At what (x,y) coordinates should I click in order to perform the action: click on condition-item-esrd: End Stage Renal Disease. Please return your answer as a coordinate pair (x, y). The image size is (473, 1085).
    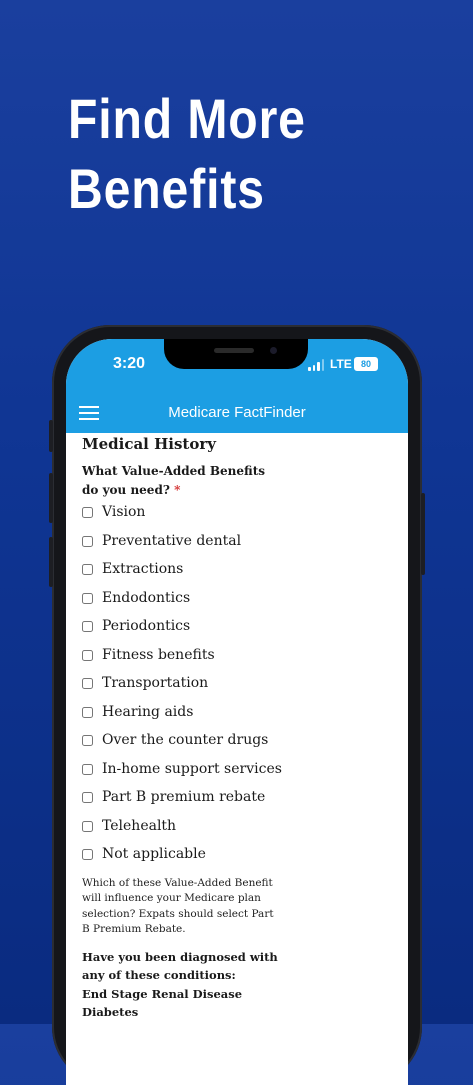
    Looking at the image, I should click on (162, 993).